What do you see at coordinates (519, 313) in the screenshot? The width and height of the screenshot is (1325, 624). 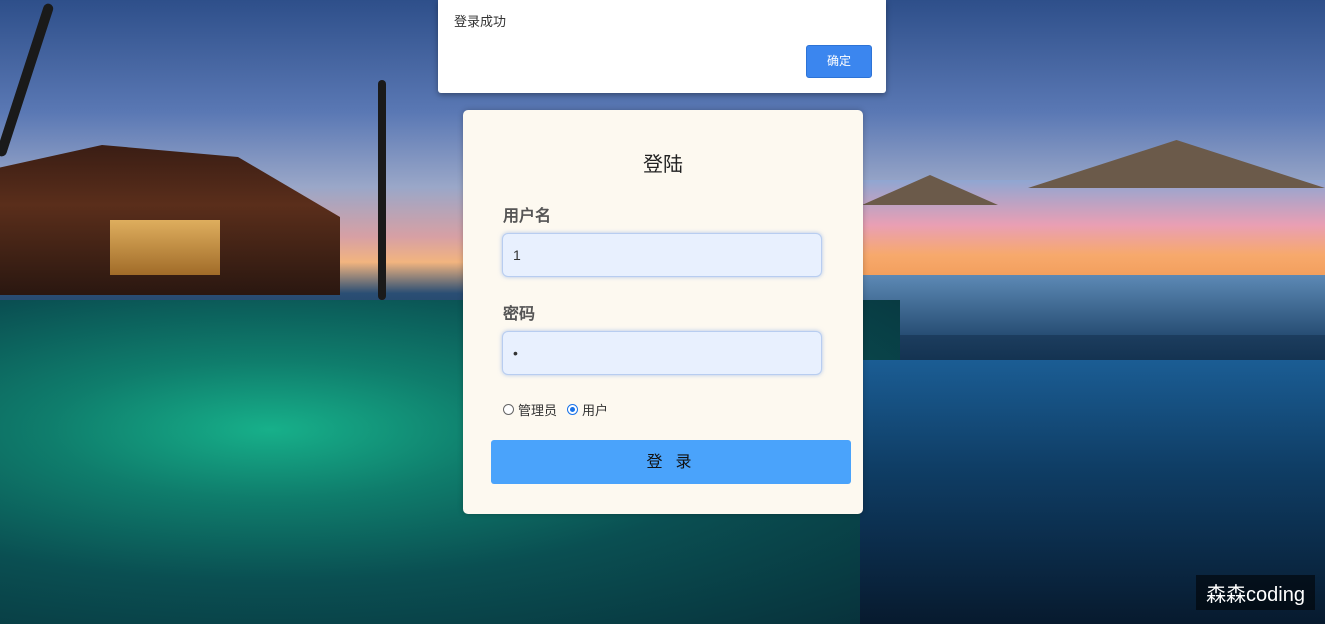 I see `password-label: 密码` at bounding box center [519, 313].